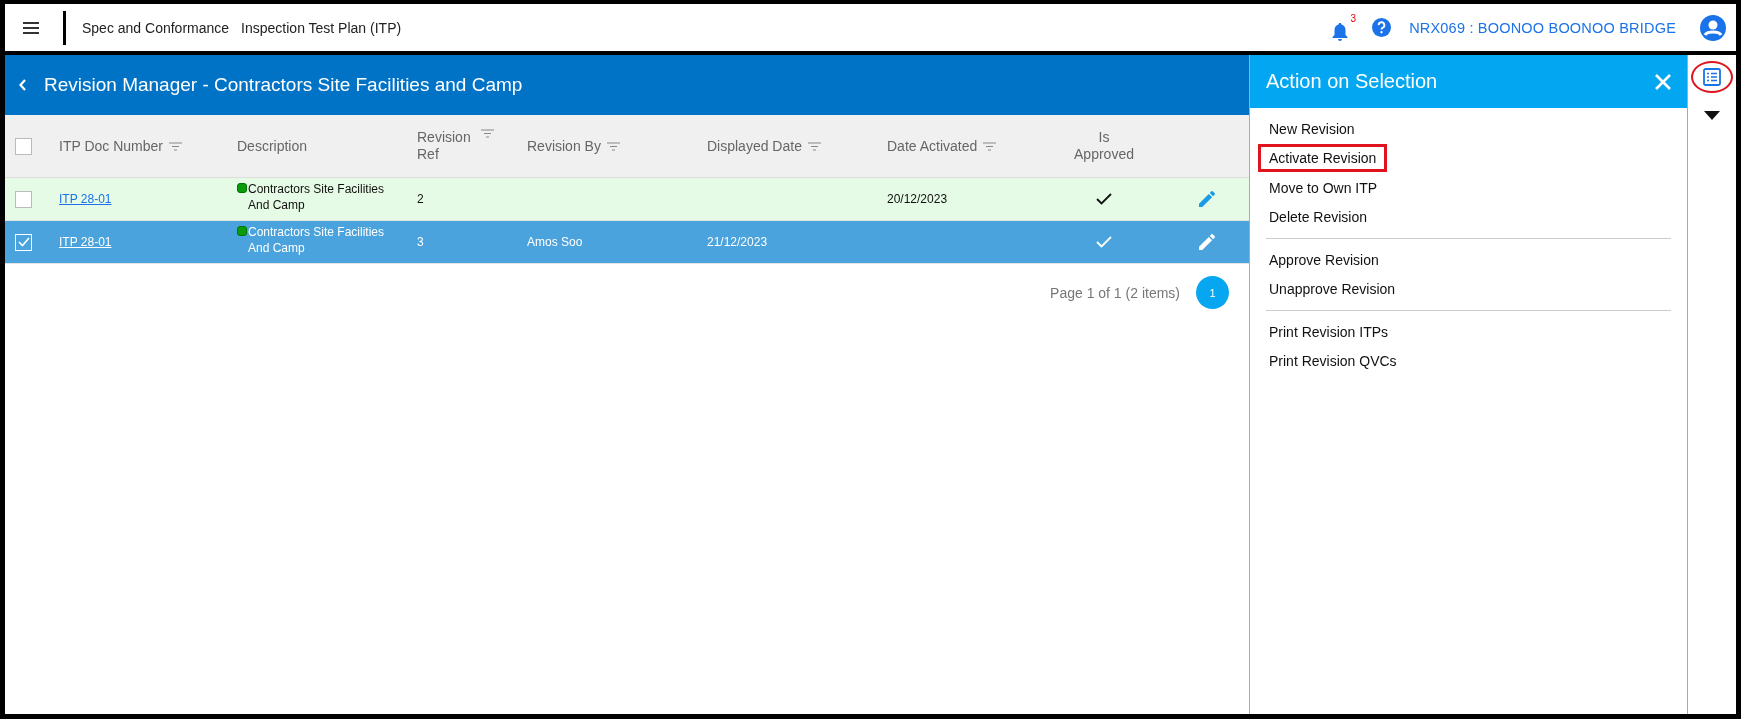 This screenshot has height=719, width=1741. I want to click on caret-icon, so click(1712, 115).